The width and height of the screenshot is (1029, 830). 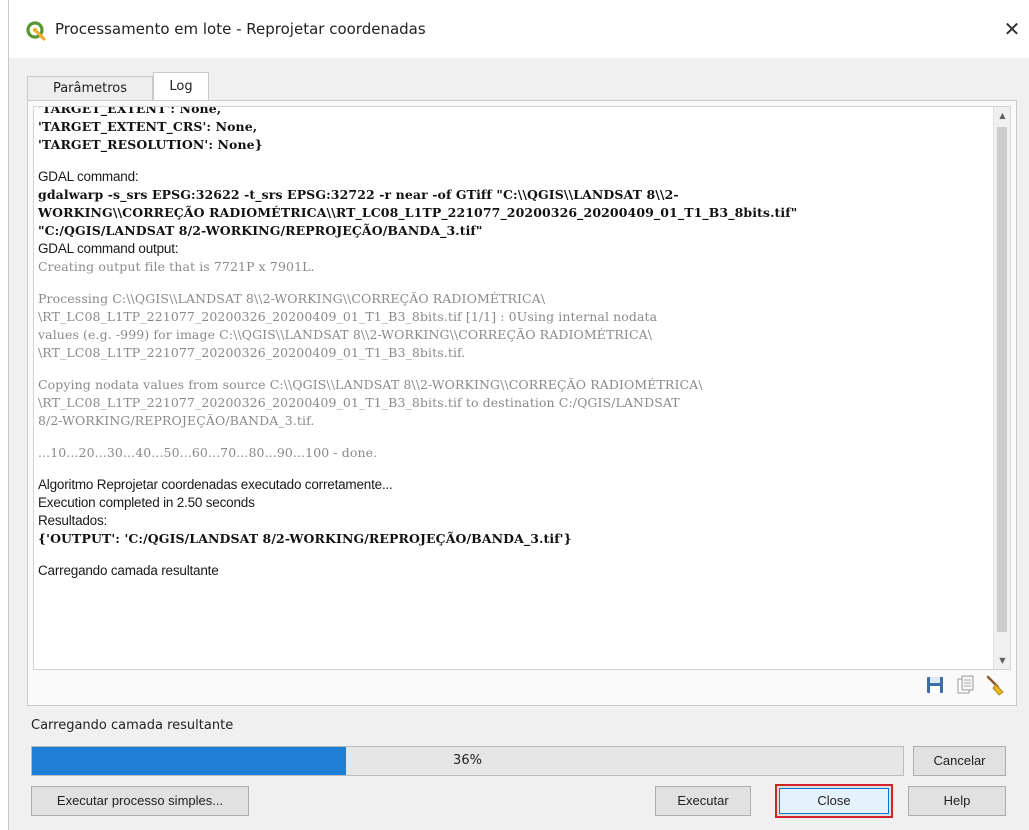 I want to click on qgis-logo-icon, so click(x=36, y=31).